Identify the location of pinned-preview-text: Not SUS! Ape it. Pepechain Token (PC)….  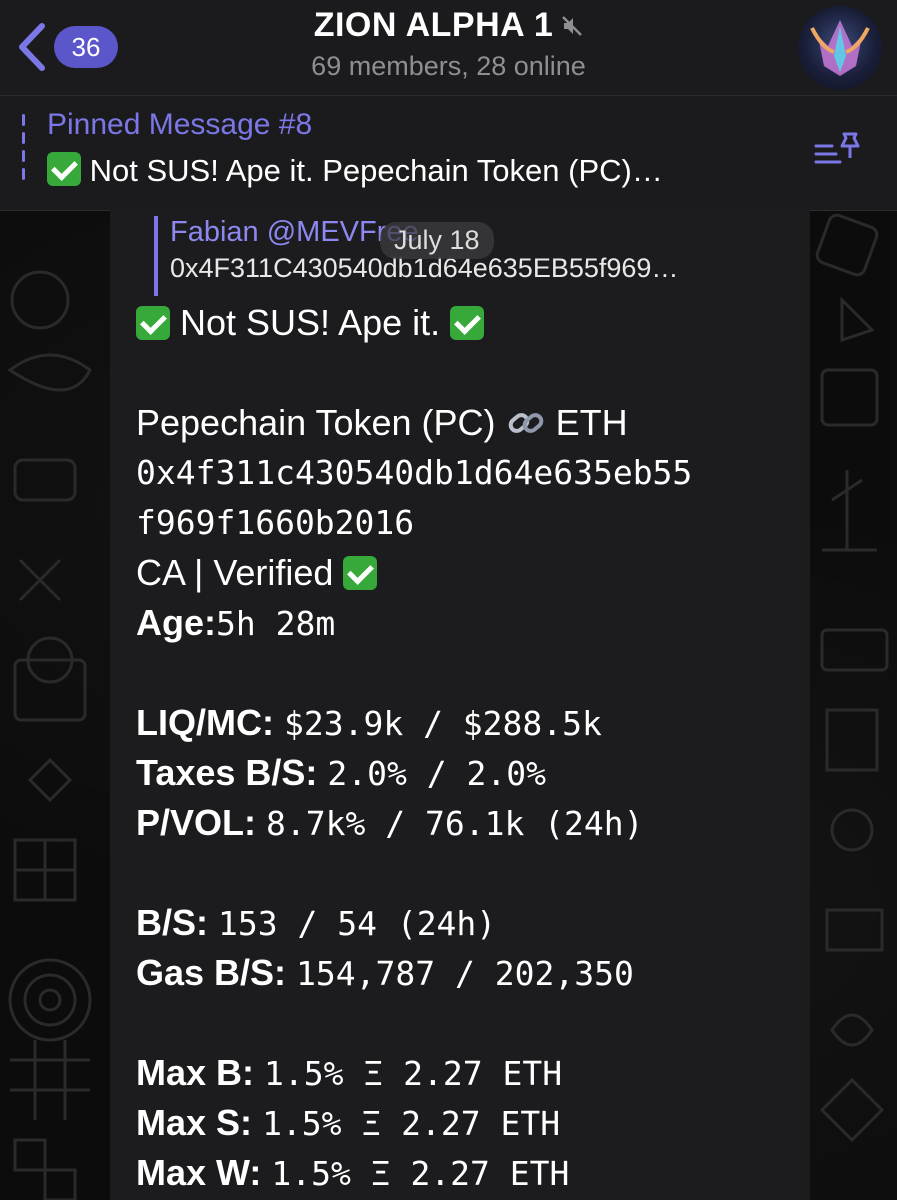
(376, 170).